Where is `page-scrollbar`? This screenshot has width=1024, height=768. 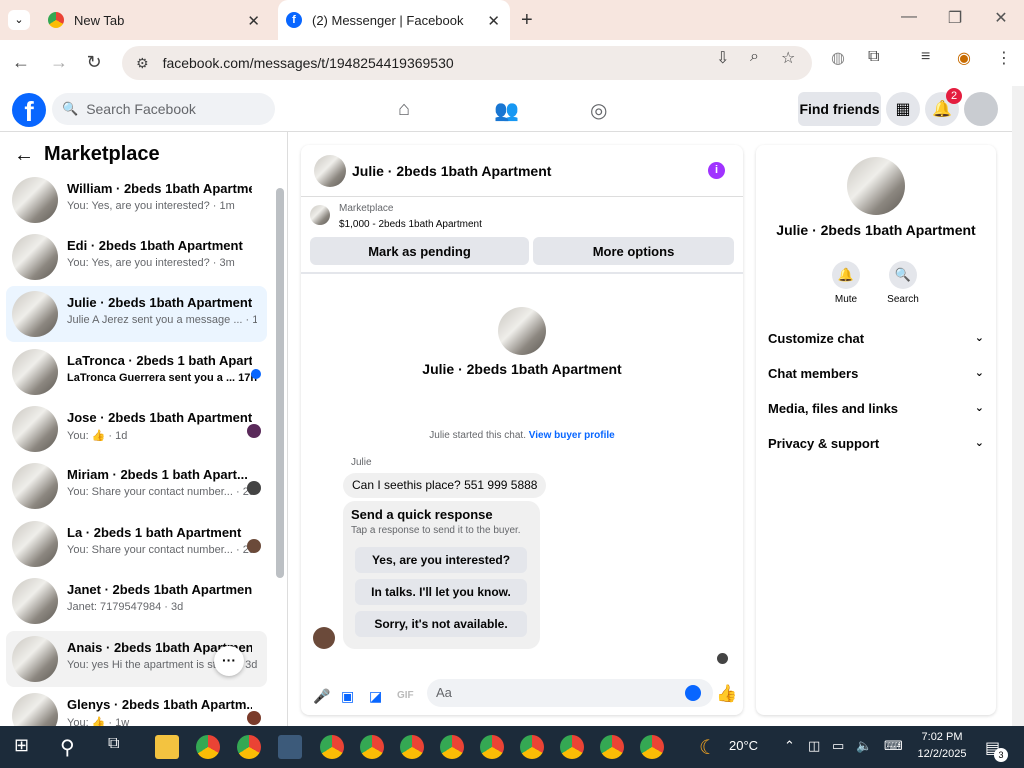 page-scrollbar is located at coordinates (1018, 406).